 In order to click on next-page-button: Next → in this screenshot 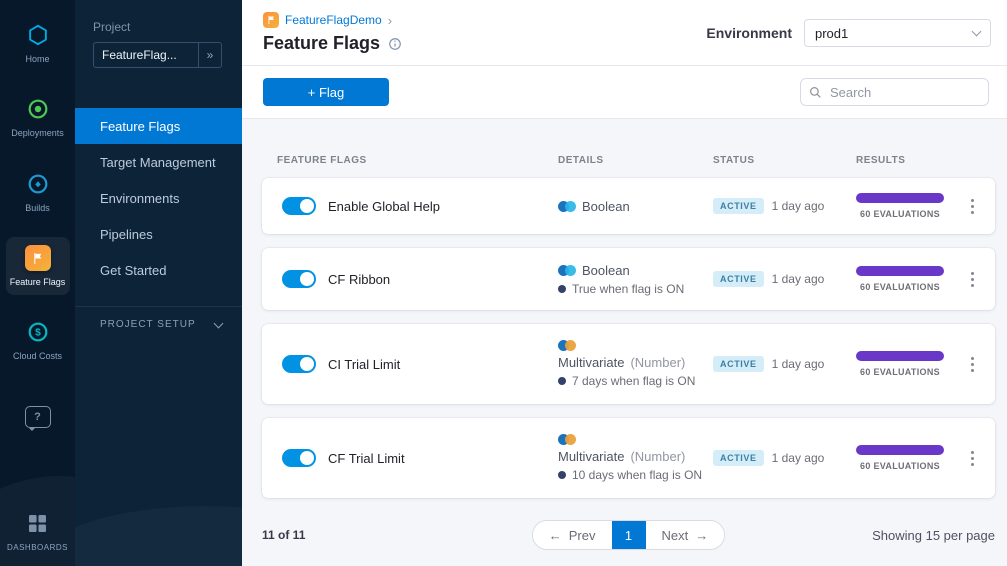, I will do `click(685, 535)`.